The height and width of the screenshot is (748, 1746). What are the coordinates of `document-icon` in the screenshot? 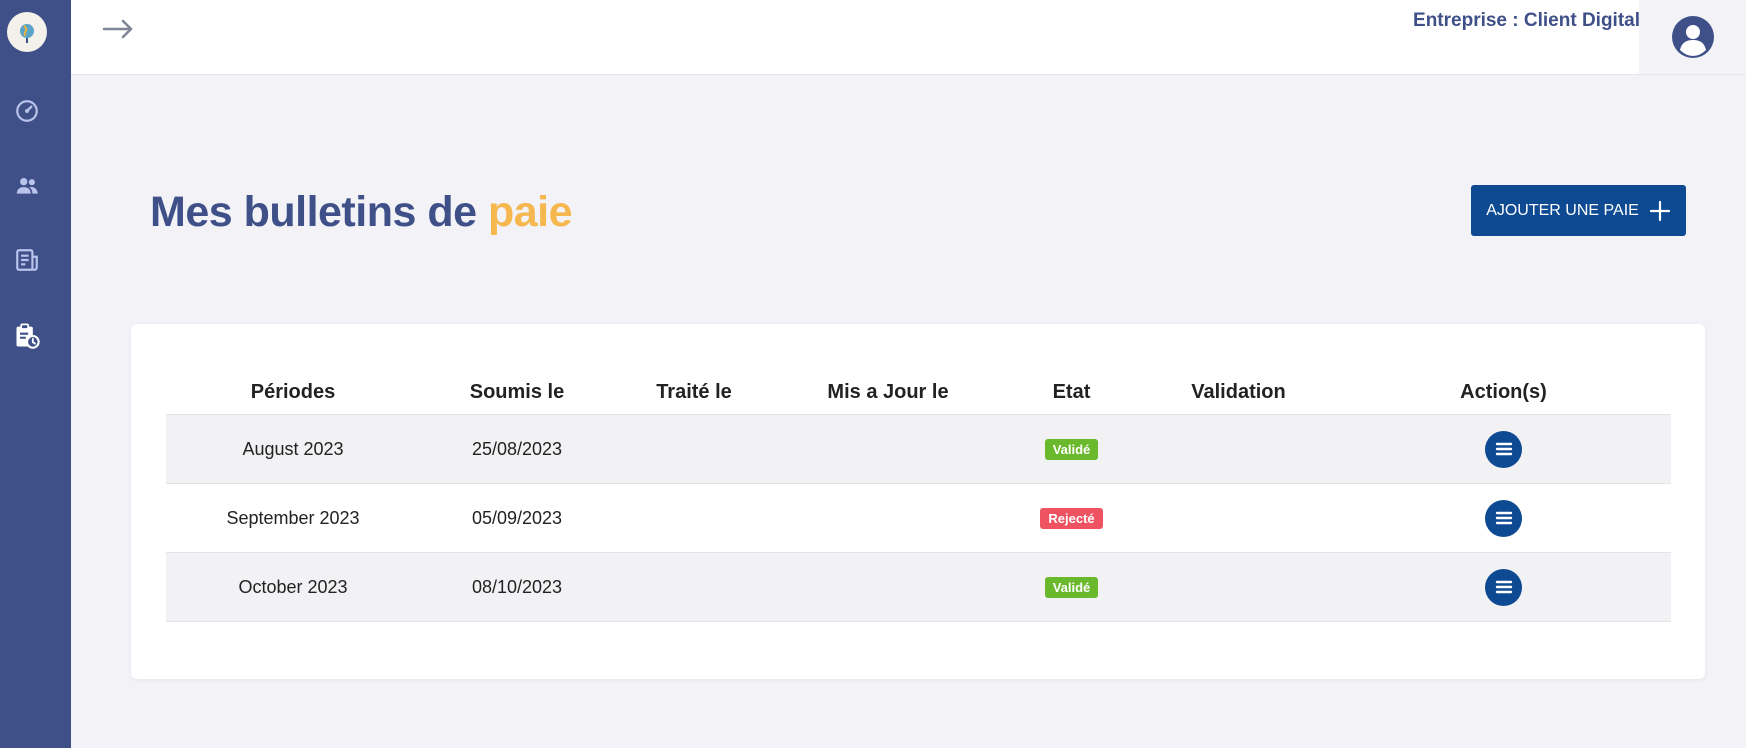 It's located at (27, 260).